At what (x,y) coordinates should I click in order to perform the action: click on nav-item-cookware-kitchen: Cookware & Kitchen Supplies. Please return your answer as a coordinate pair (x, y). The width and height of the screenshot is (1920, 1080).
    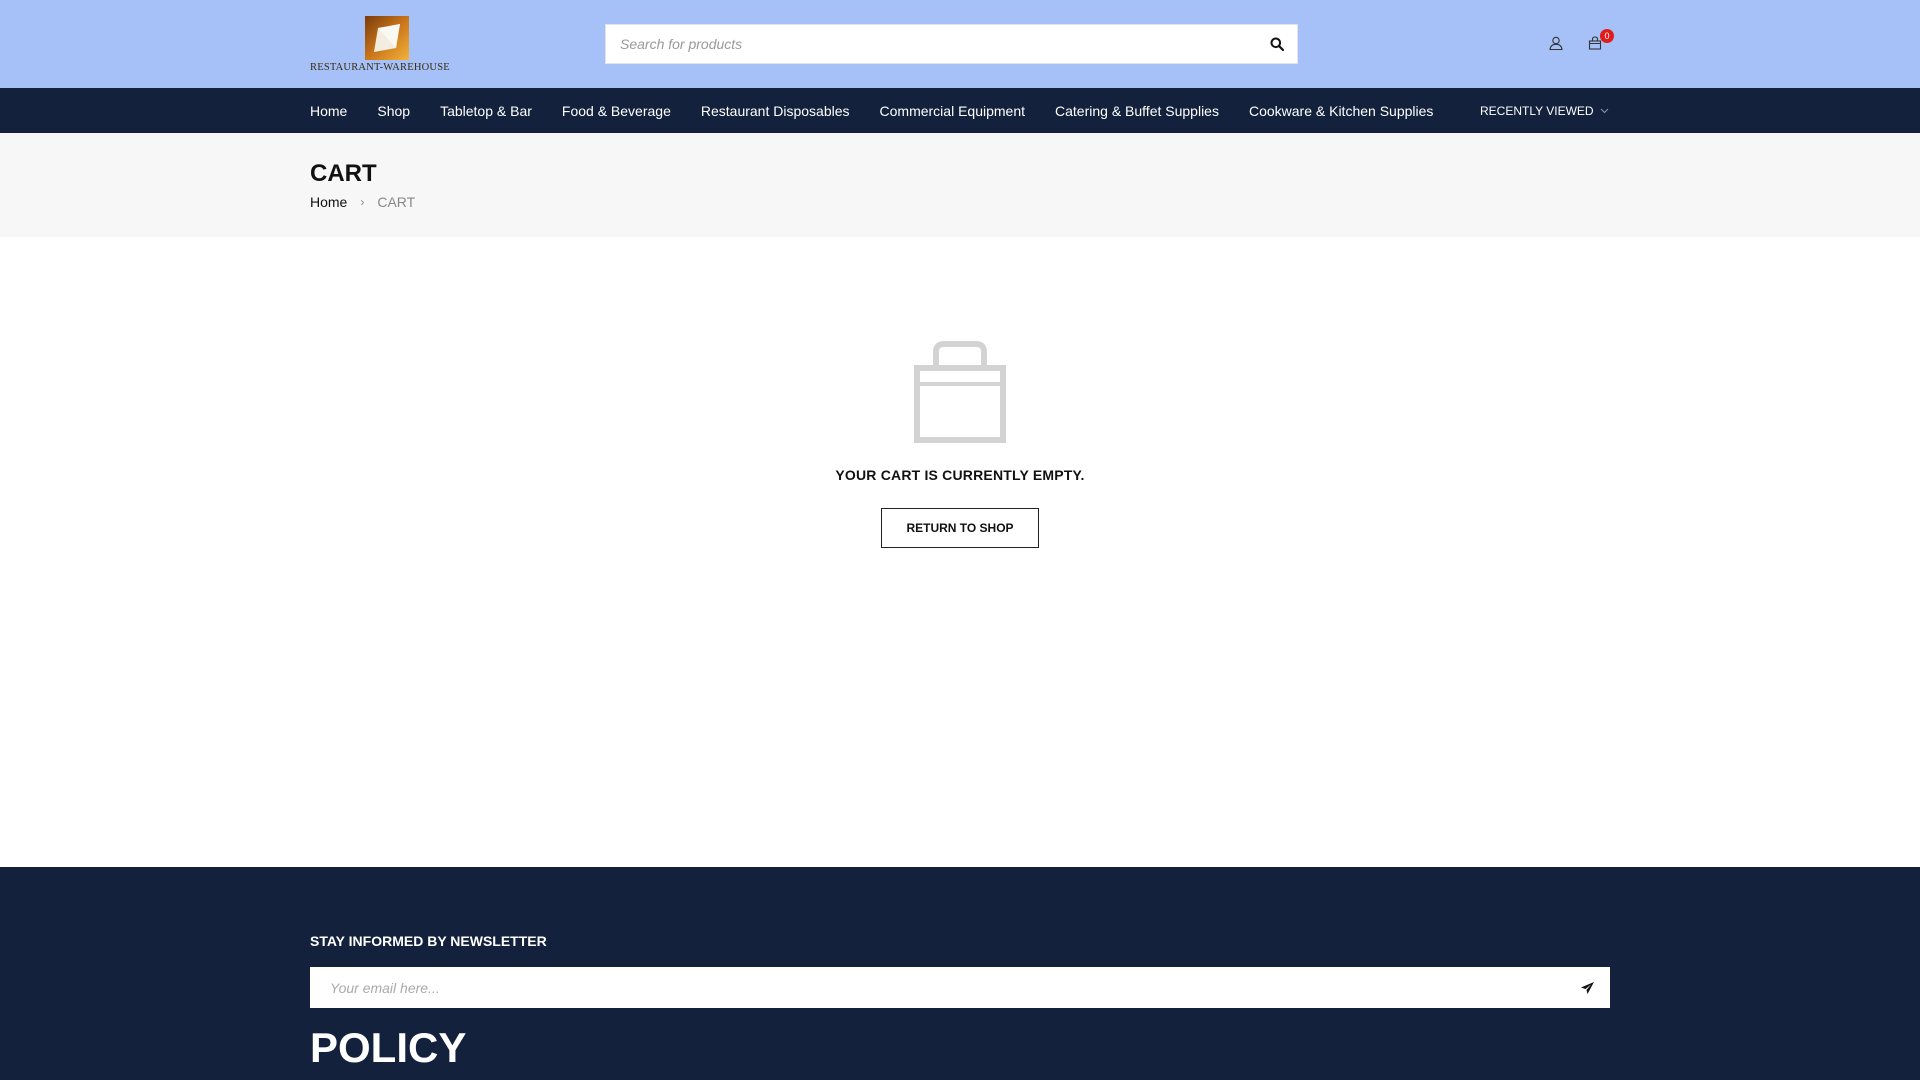
    Looking at the image, I should click on (1341, 111).